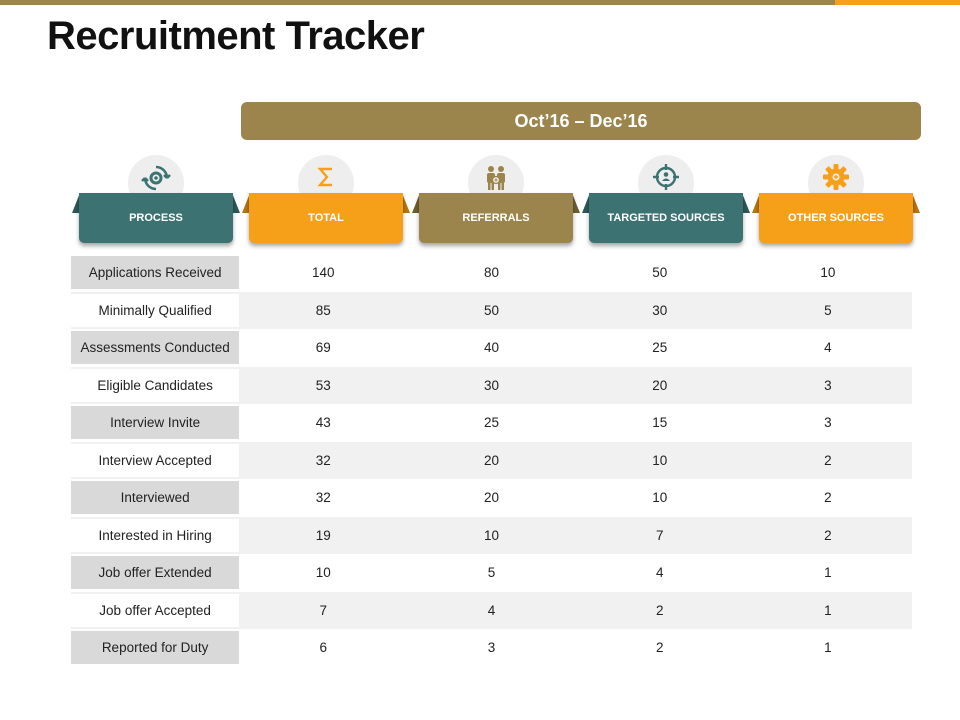 This screenshot has width=960, height=720. What do you see at coordinates (323, 610) in the screenshot?
I see `cell-total: 7` at bounding box center [323, 610].